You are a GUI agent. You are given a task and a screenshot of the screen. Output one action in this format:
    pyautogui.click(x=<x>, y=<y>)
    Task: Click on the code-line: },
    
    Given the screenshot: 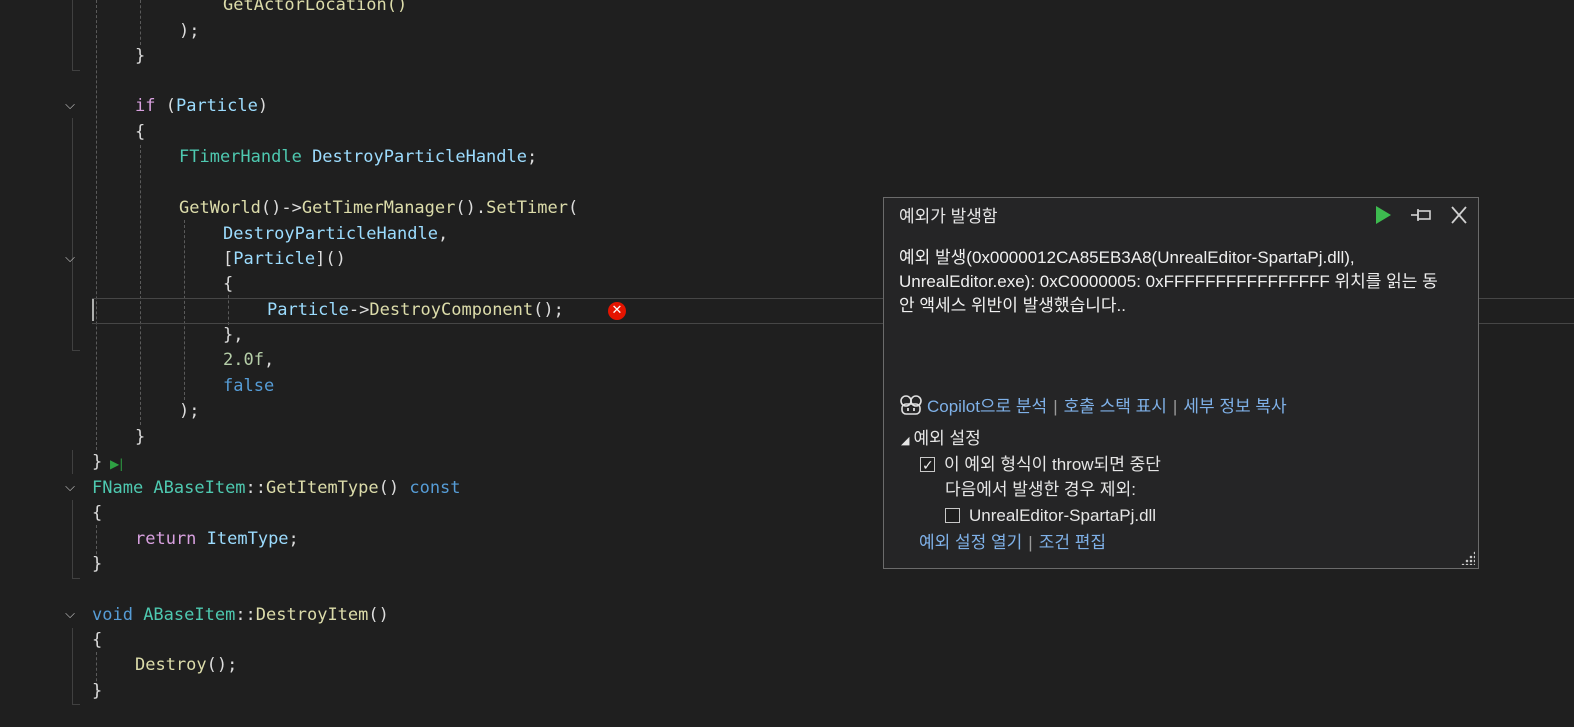 What is the action you would take?
    pyautogui.click(x=233, y=335)
    